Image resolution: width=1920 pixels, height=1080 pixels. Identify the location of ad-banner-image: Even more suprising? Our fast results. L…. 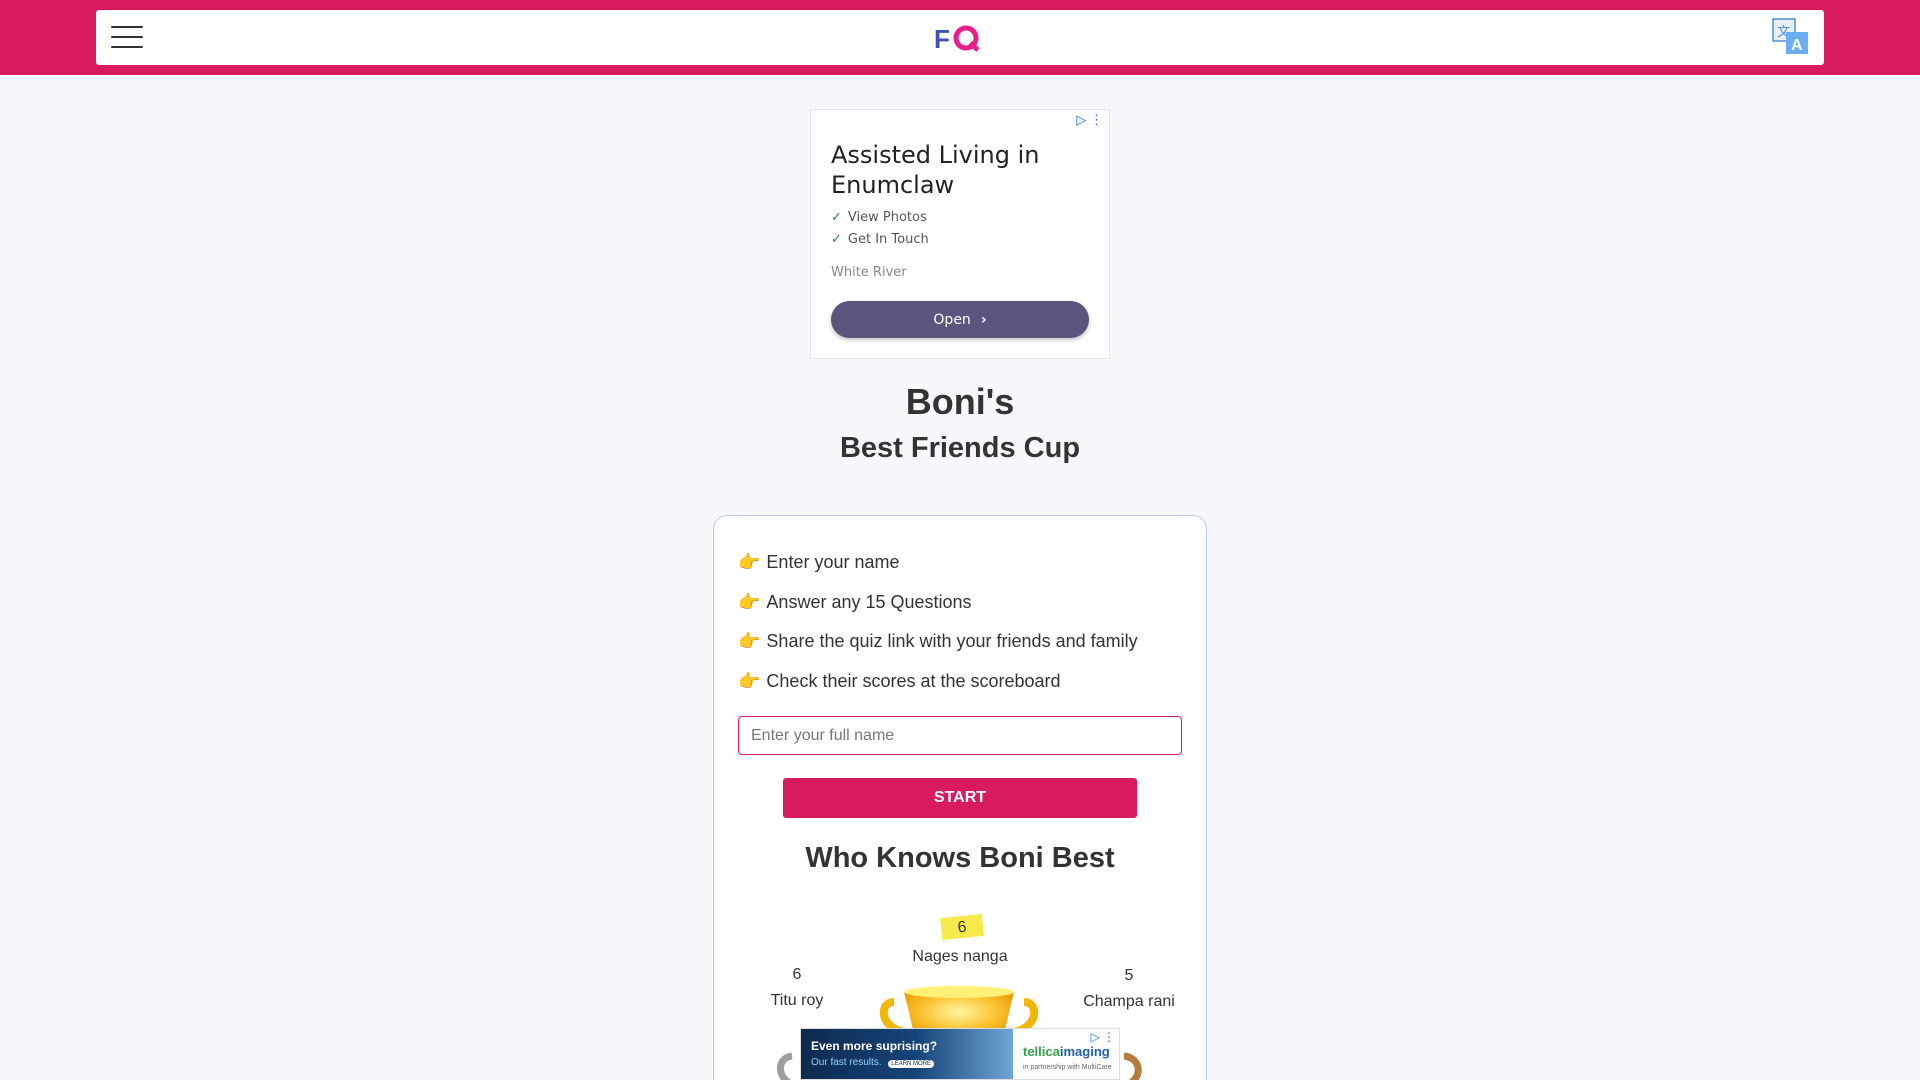
(907, 1054).